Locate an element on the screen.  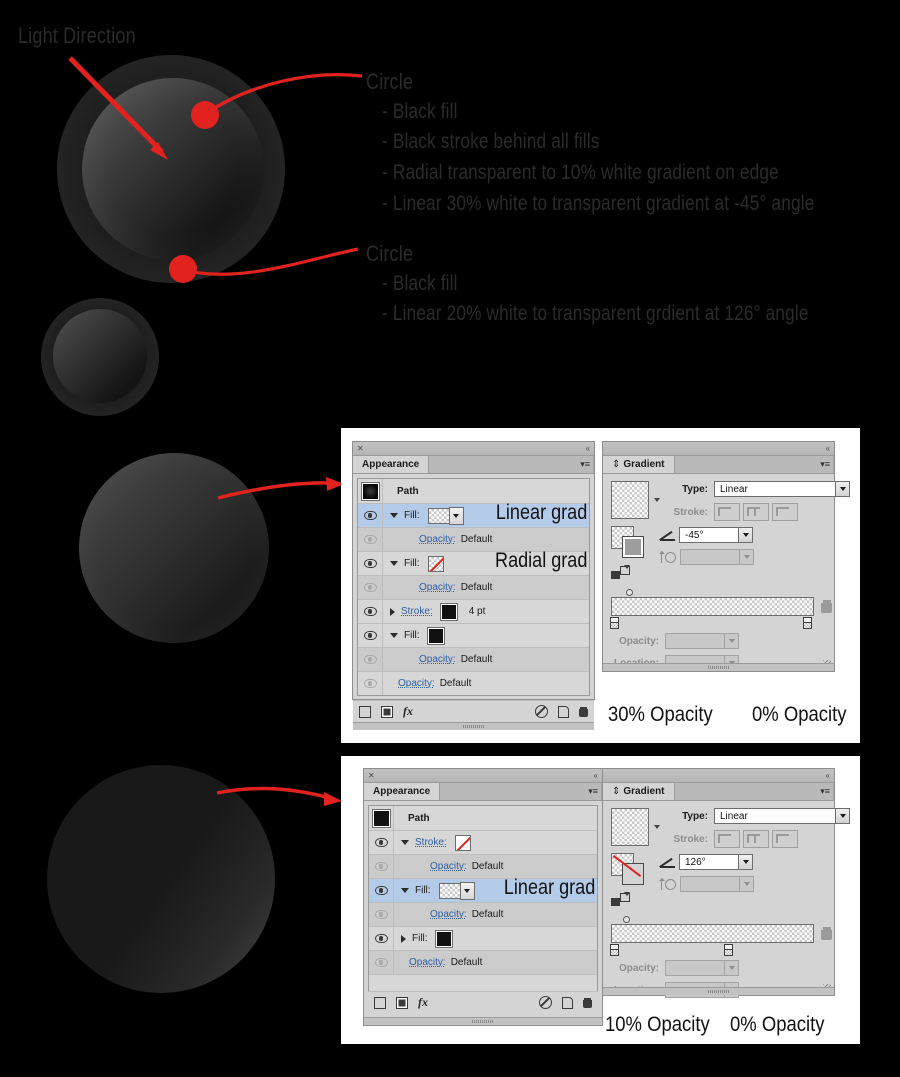
appearance-row-opacity-6: Opacity: Default is located at coordinates (483, 963).